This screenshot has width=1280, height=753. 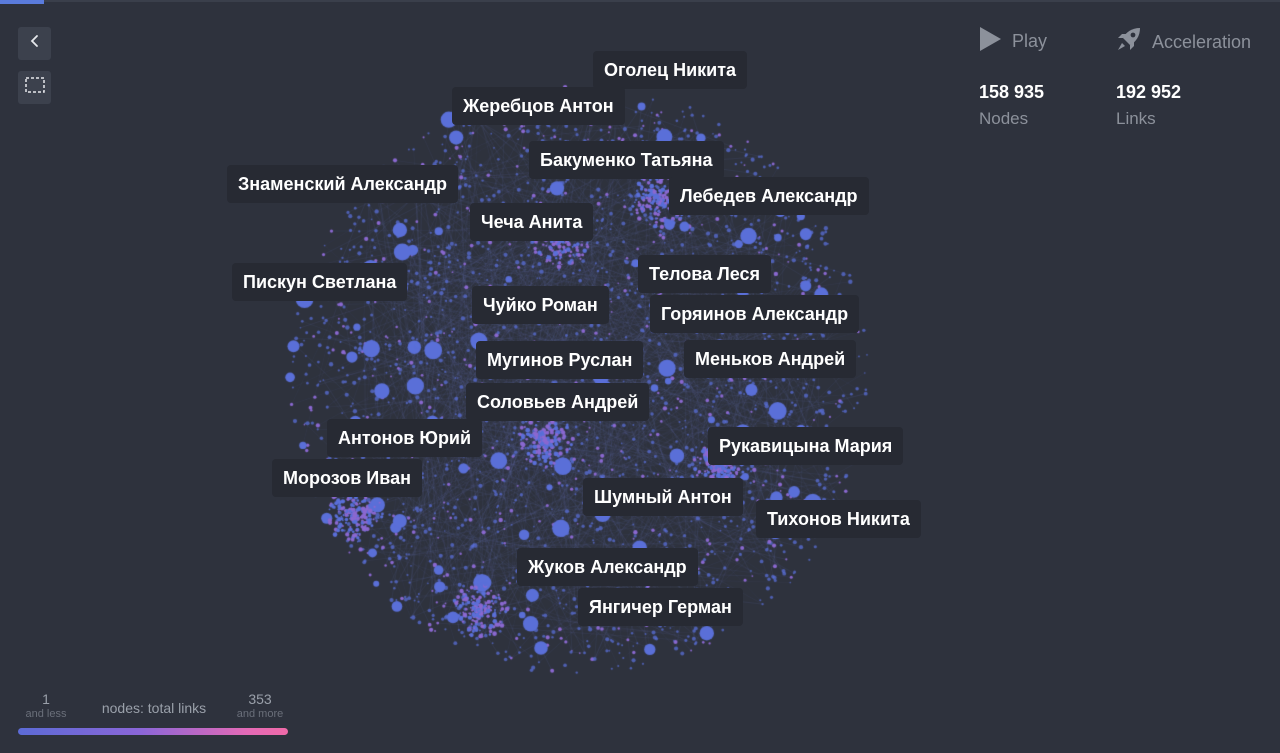 What do you see at coordinates (626, 160) in the screenshot?
I see `node-label: Бакуменко Татьяна` at bounding box center [626, 160].